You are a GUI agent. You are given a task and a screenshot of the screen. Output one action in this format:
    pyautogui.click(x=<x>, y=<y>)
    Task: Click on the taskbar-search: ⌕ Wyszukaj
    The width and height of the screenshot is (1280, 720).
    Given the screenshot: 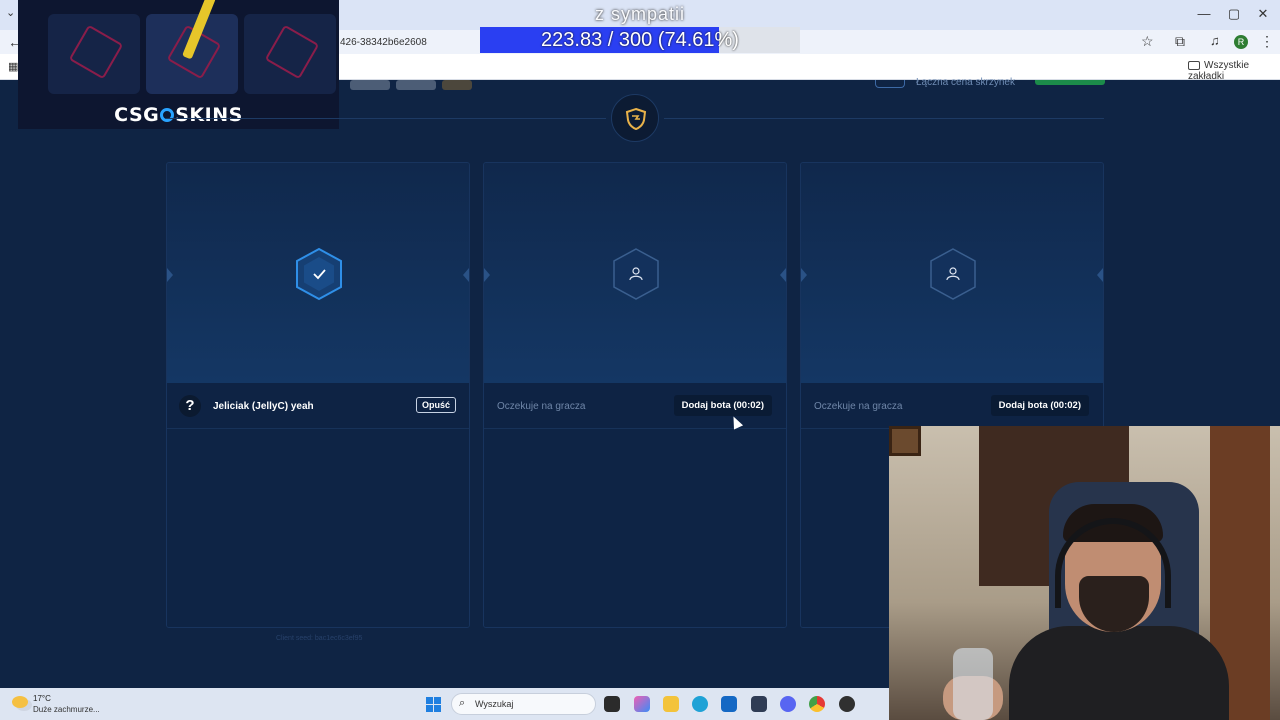 What is the action you would take?
    pyautogui.click(x=523, y=704)
    